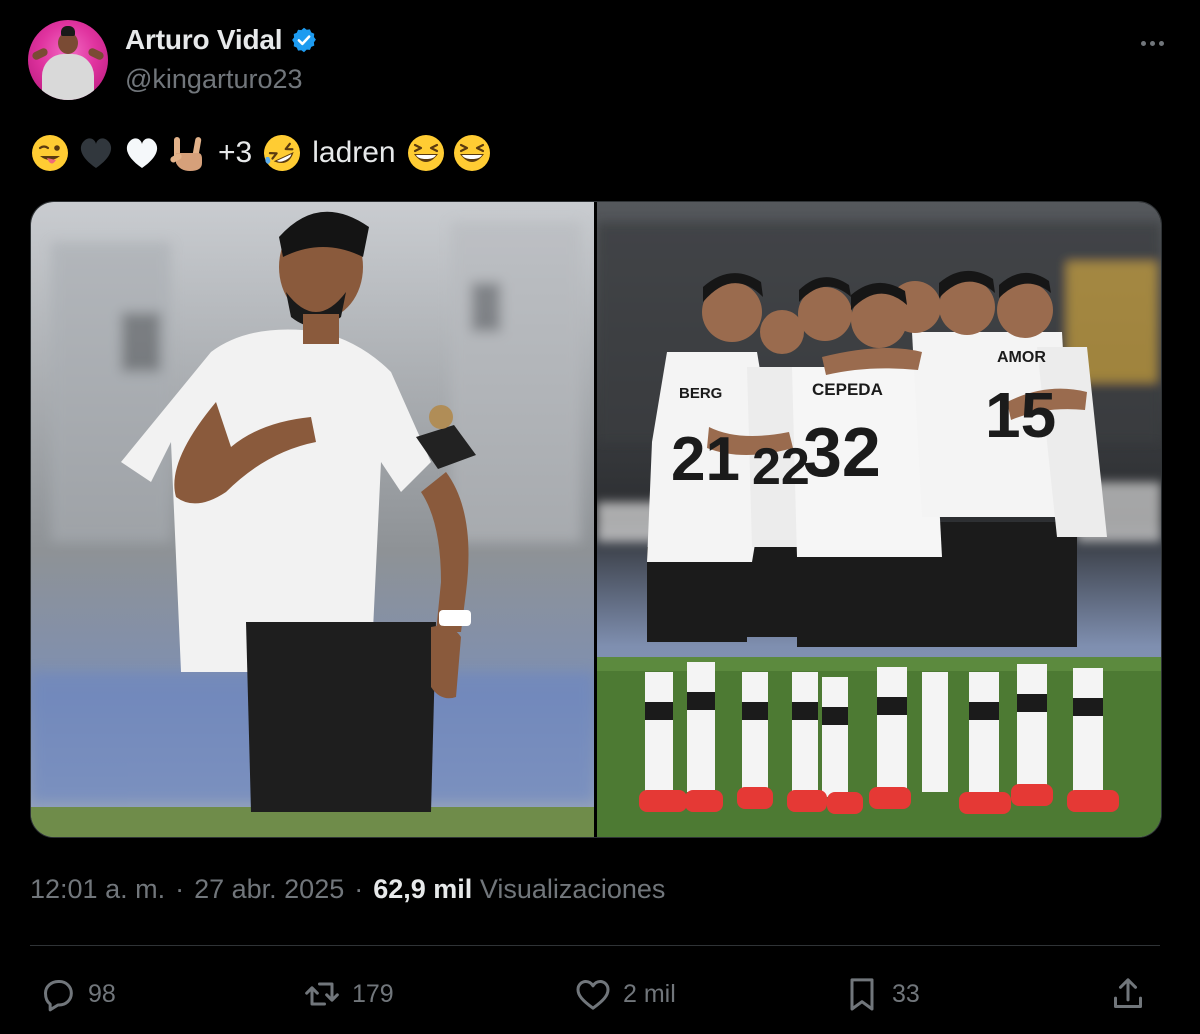 This screenshot has height=1034, width=1200. Describe the element at coordinates (282, 153) in the screenshot. I see `rolling-laughing-emoji` at that location.